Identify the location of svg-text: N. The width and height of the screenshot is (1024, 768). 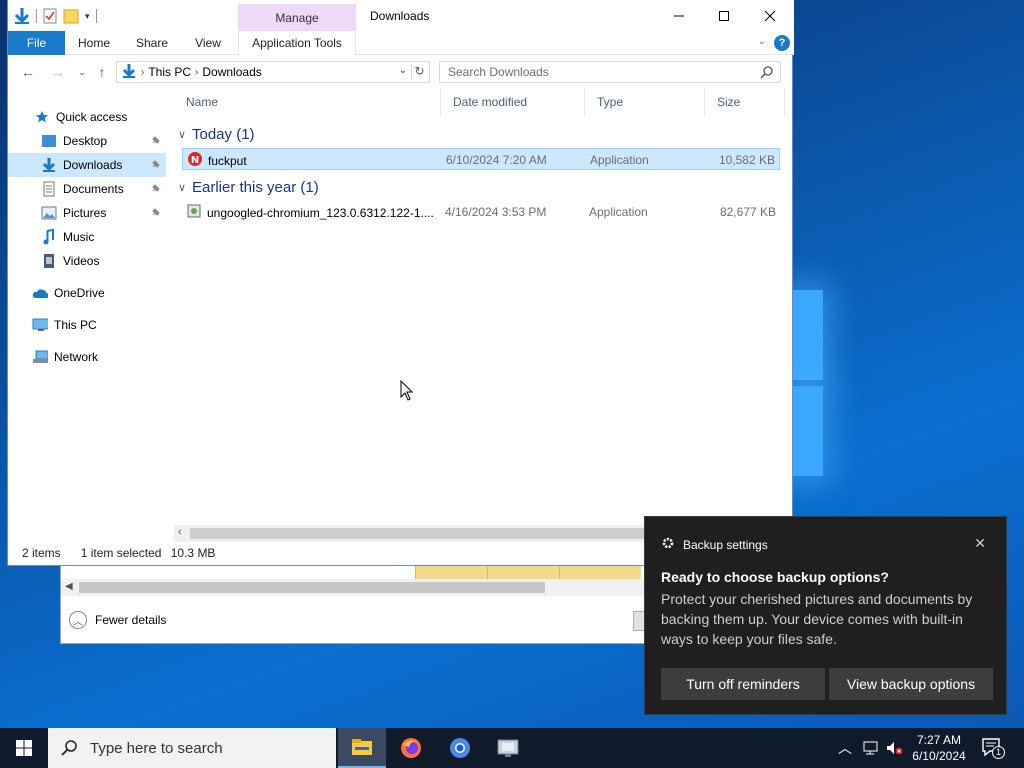
(195, 160).